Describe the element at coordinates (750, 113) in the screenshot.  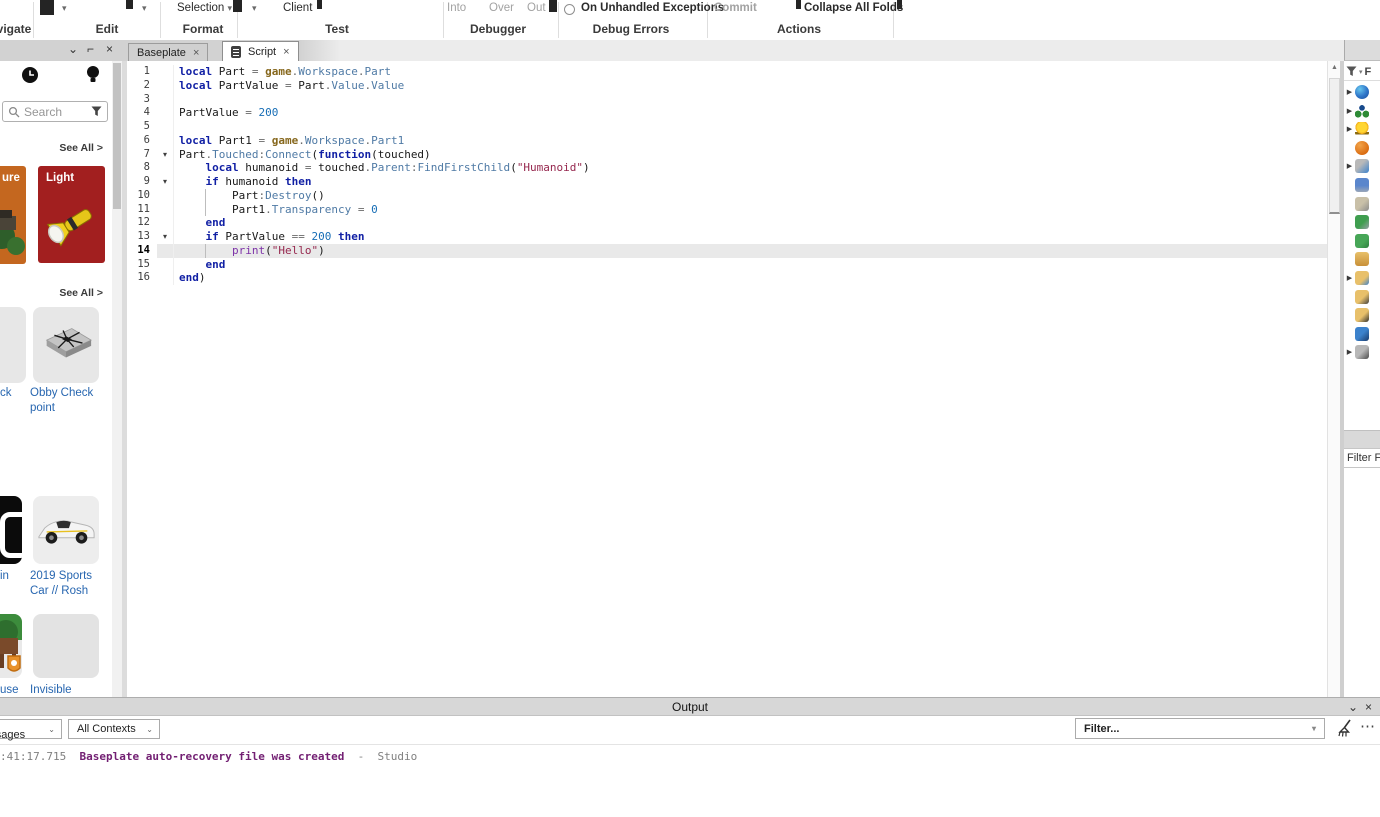
I see `code-text: PartValue = 200` at that location.